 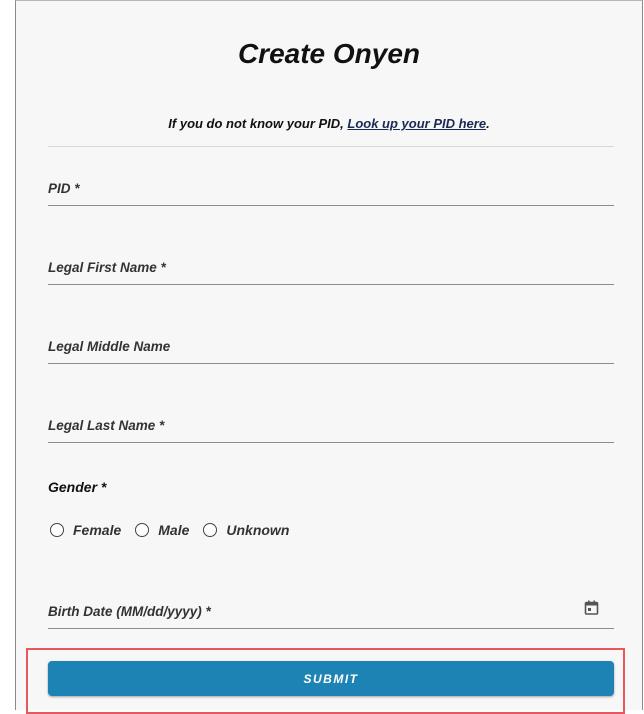 What do you see at coordinates (258, 530) in the screenshot?
I see `unknown-radio-label: Unknown` at bounding box center [258, 530].